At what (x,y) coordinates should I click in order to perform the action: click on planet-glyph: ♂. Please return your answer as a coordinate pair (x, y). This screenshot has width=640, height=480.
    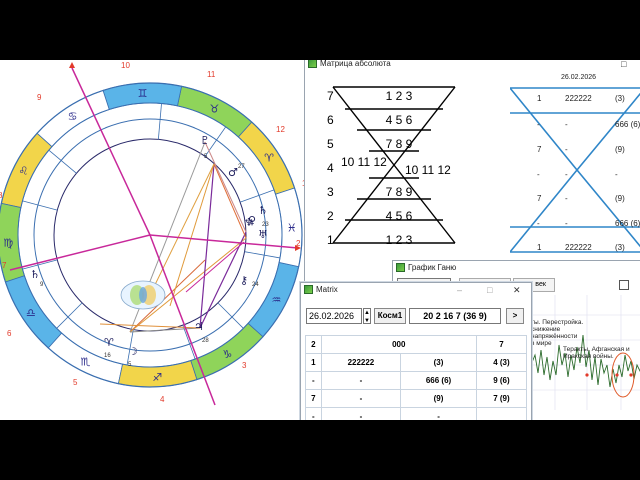
    Looking at the image, I should click on (233, 172).